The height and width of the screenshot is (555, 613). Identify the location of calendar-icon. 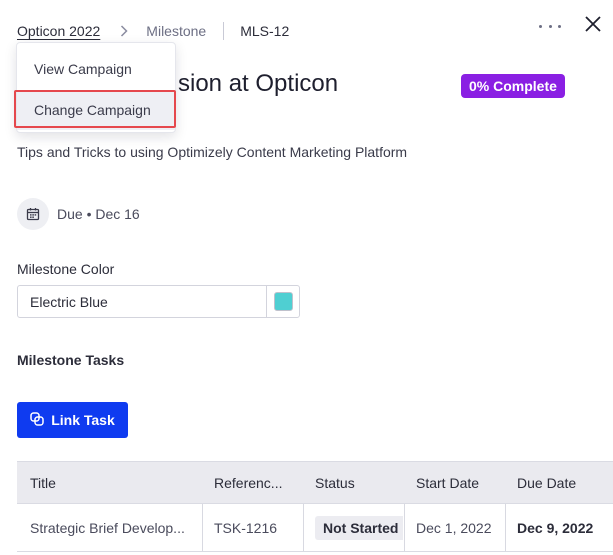
(33, 214).